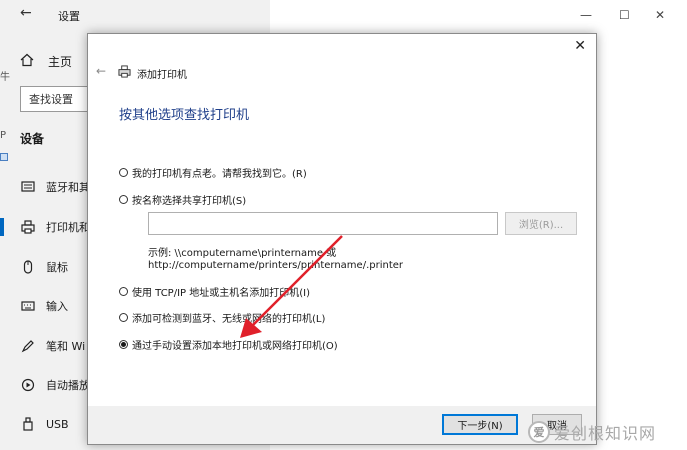  Describe the element at coordinates (539, 432) in the screenshot. I see `watermark-logo: 爱` at that location.